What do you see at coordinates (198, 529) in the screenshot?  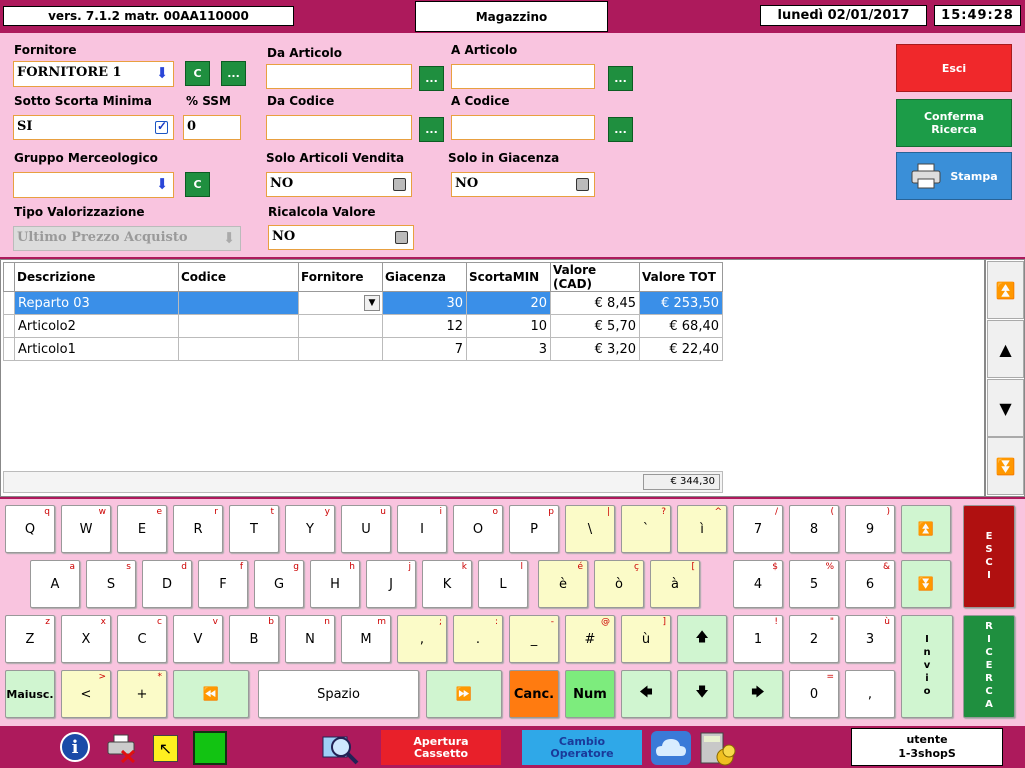 I see `key-3-r1: Rr` at bounding box center [198, 529].